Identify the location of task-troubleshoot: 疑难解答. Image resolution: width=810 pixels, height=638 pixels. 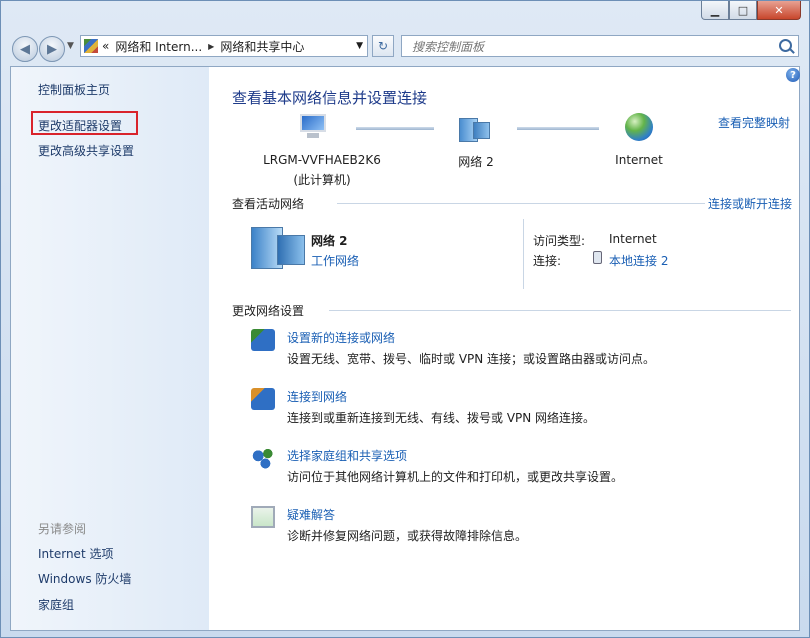
(311, 514).